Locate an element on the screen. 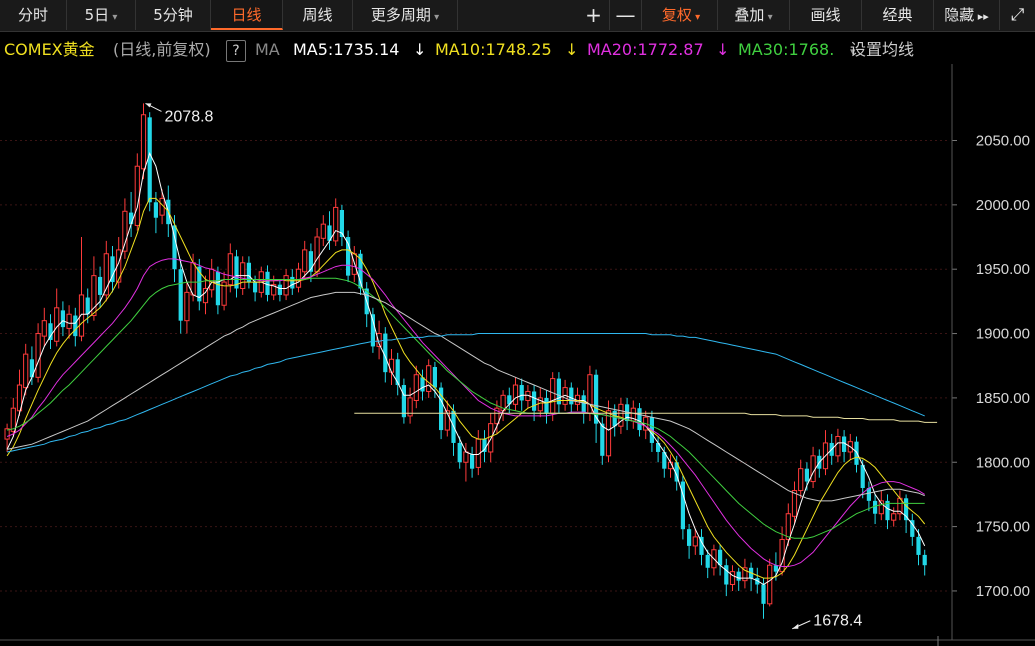  y-tick-label: 1800.00 is located at coordinates (1003, 462).